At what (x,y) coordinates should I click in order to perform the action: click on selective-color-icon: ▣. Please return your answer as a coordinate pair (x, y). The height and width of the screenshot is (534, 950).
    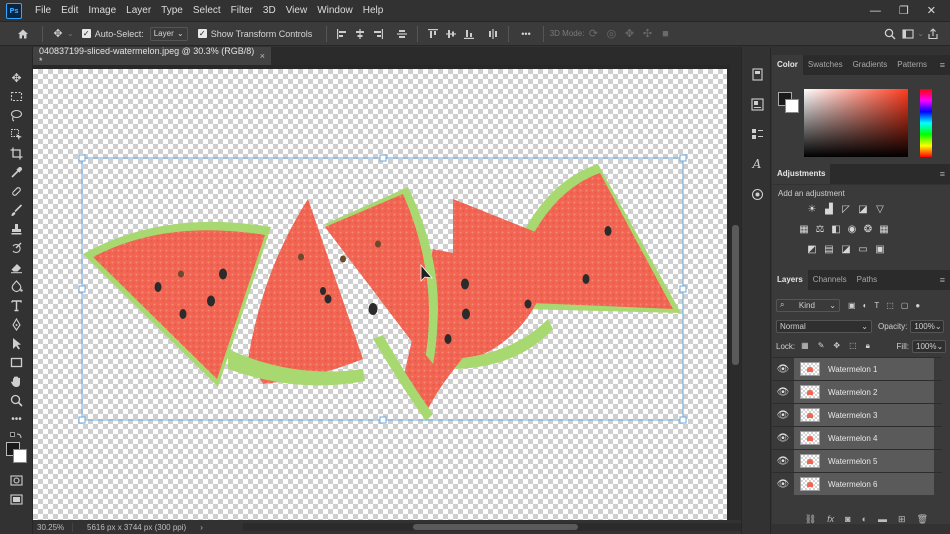
    Looking at the image, I should click on (880, 249).